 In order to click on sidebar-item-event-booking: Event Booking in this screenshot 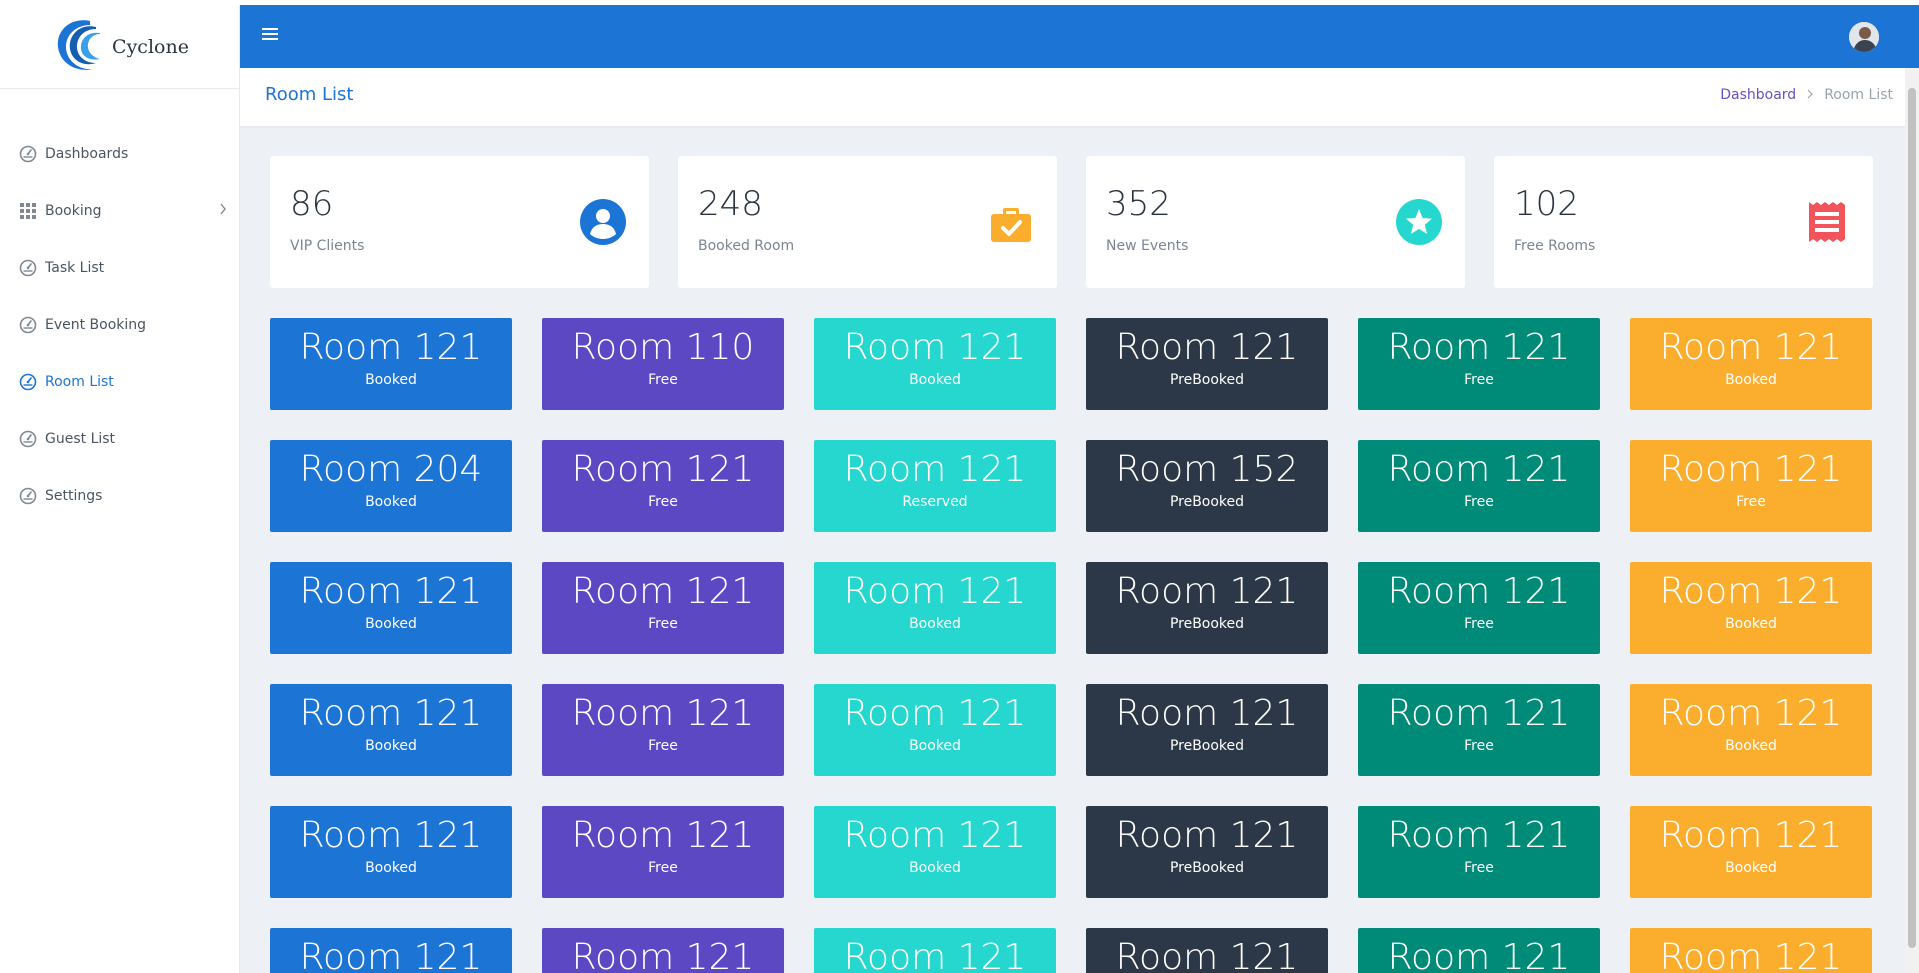, I will do `click(119, 324)`.